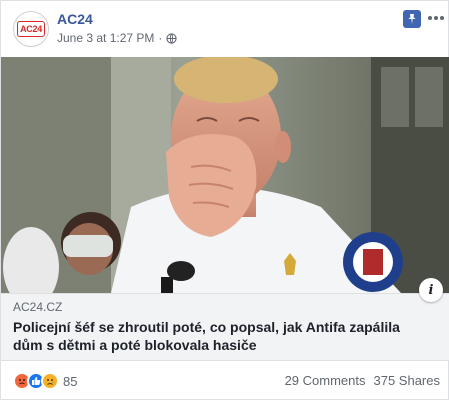 The width and height of the screenshot is (449, 400). What do you see at coordinates (172, 38) in the screenshot?
I see `globe-icon` at bounding box center [172, 38].